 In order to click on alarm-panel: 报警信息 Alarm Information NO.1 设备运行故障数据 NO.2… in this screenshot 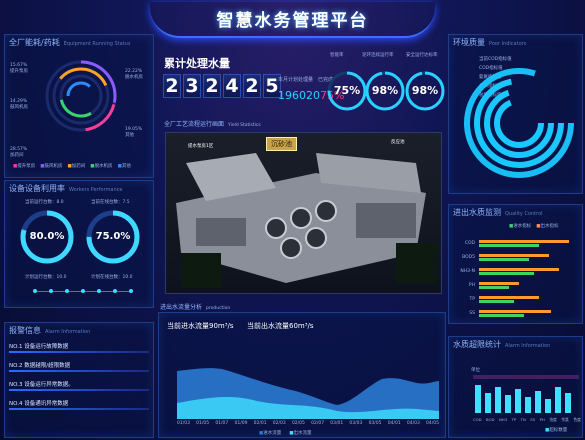, I will do `click(79, 380)`.